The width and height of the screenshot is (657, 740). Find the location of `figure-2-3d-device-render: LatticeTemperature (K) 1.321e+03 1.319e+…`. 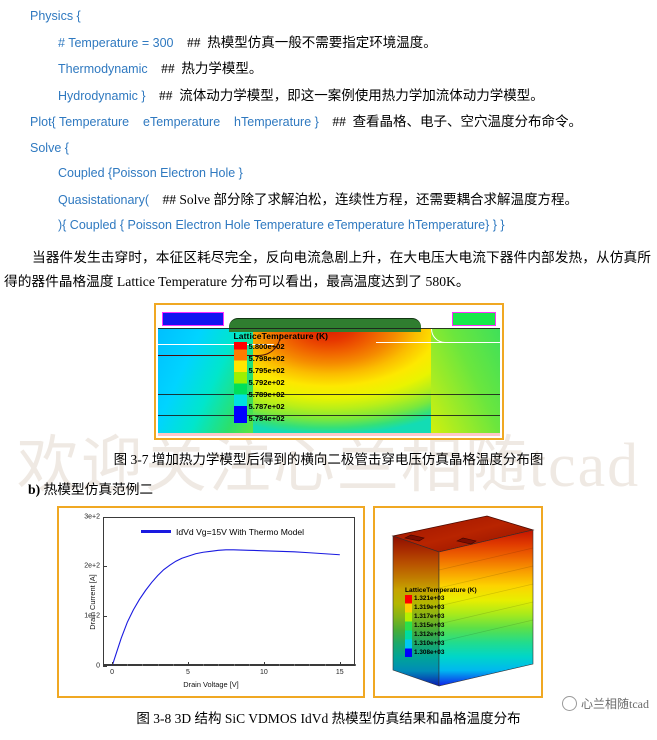

figure-2-3d-device-render: LatticeTemperature (K) 1.321e+03 1.319e+… is located at coordinates (458, 601).